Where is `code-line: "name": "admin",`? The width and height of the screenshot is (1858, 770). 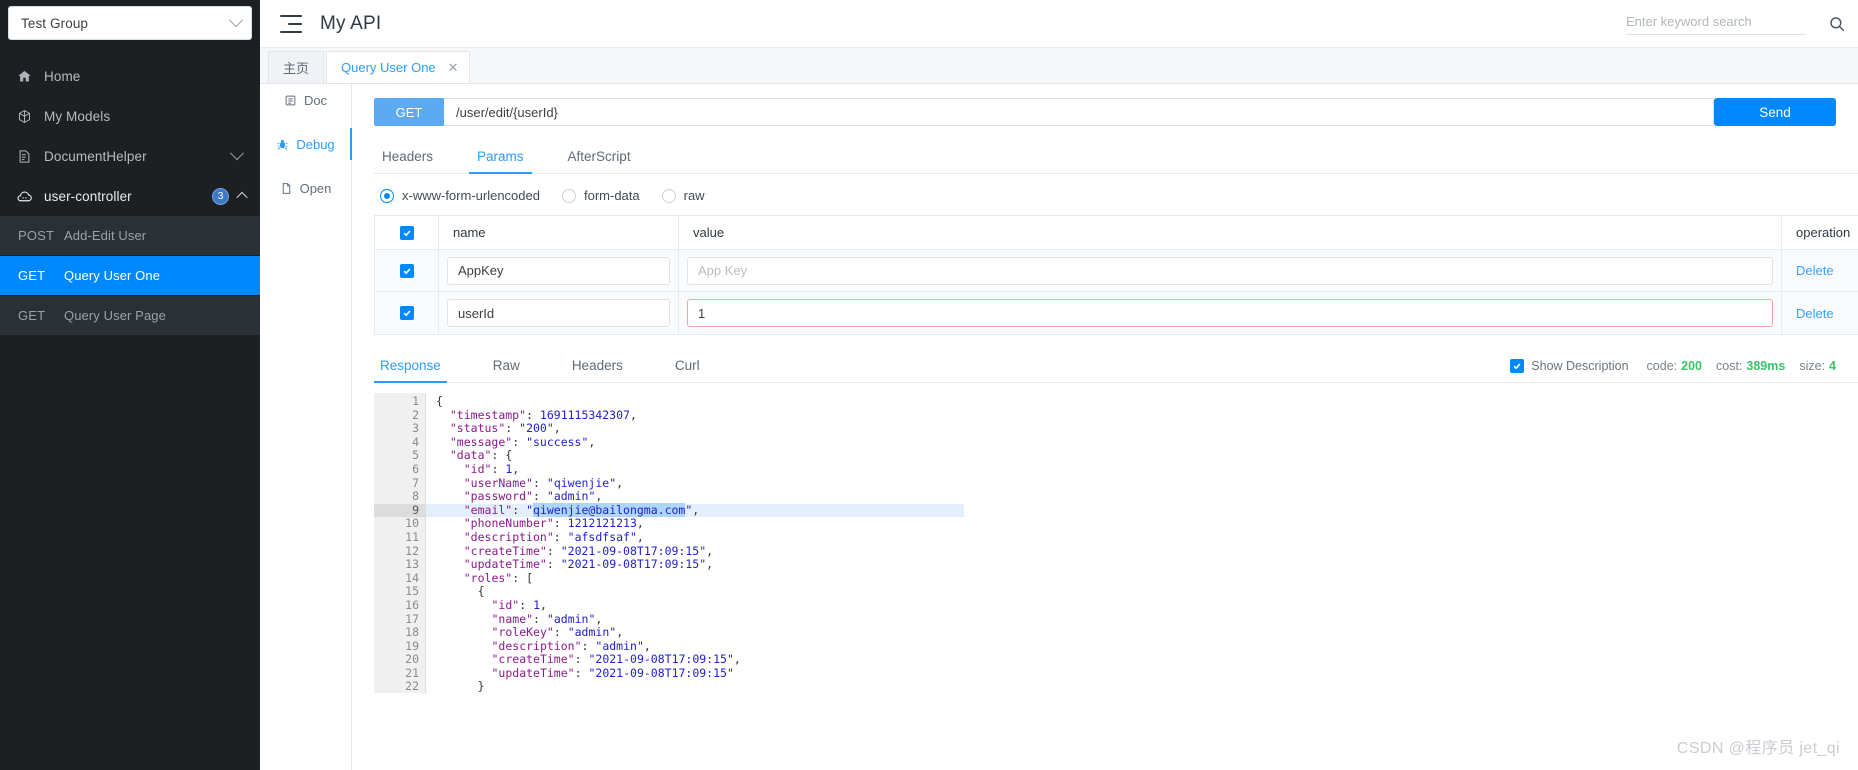
code-line: "name": "admin", is located at coordinates (547, 618).